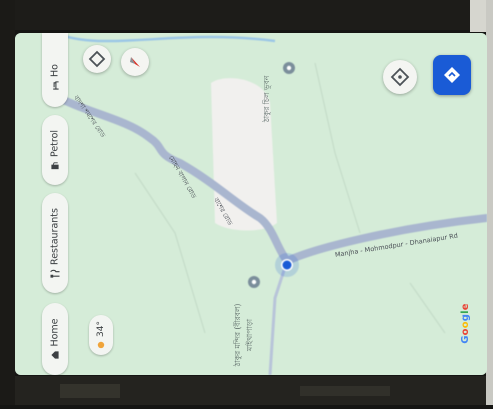  I want to click on layers-button, so click(97, 59).